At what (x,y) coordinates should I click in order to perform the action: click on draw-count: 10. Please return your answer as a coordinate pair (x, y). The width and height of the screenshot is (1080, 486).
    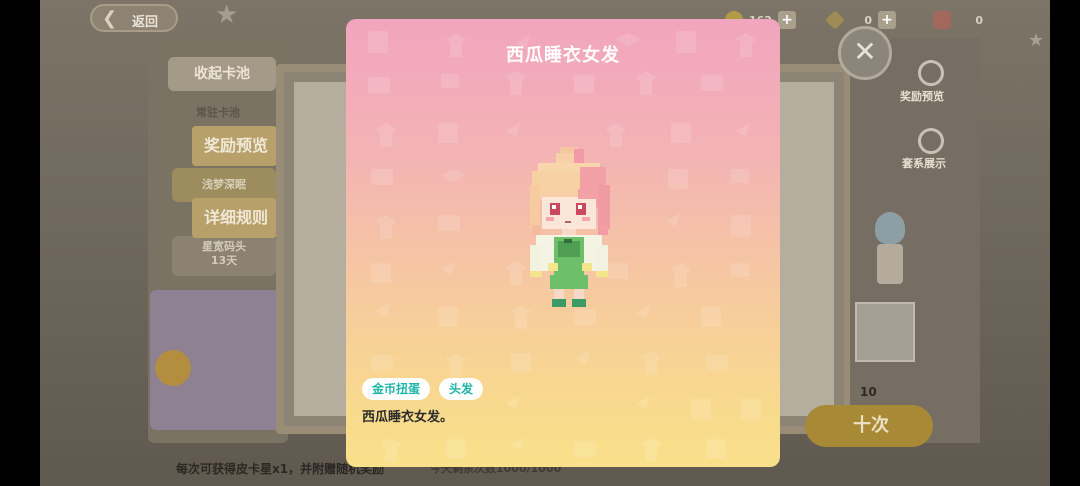
    Looking at the image, I should click on (868, 392).